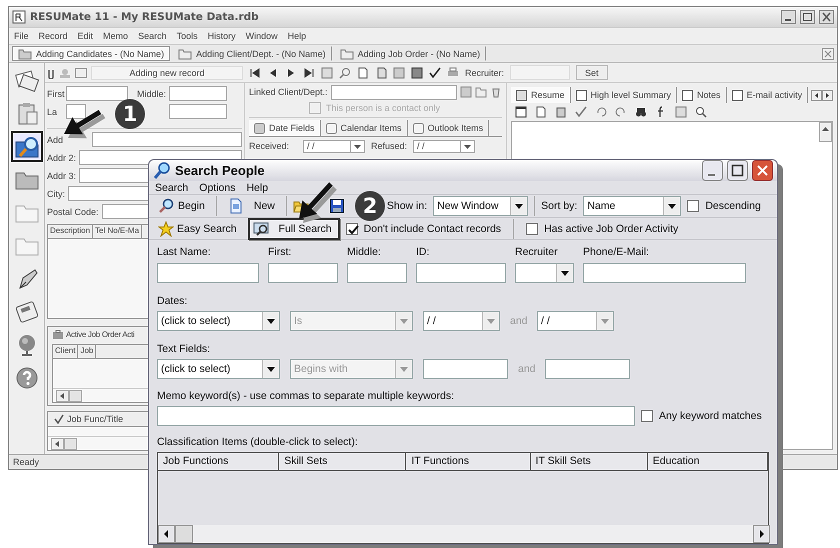 The image size is (840, 548). Describe the element at coordinates (56, 193) in the screenshot. I see `field-label: City:` at that location.